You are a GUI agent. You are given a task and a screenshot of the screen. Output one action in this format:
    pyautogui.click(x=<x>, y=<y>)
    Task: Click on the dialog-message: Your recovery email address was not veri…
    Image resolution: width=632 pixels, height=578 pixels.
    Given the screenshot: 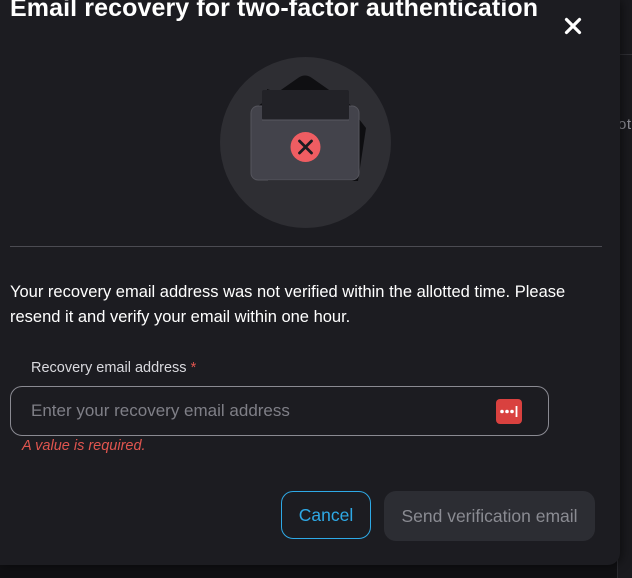 What is the action you would take?
    pyautogui.click(x=288, y=304)
    